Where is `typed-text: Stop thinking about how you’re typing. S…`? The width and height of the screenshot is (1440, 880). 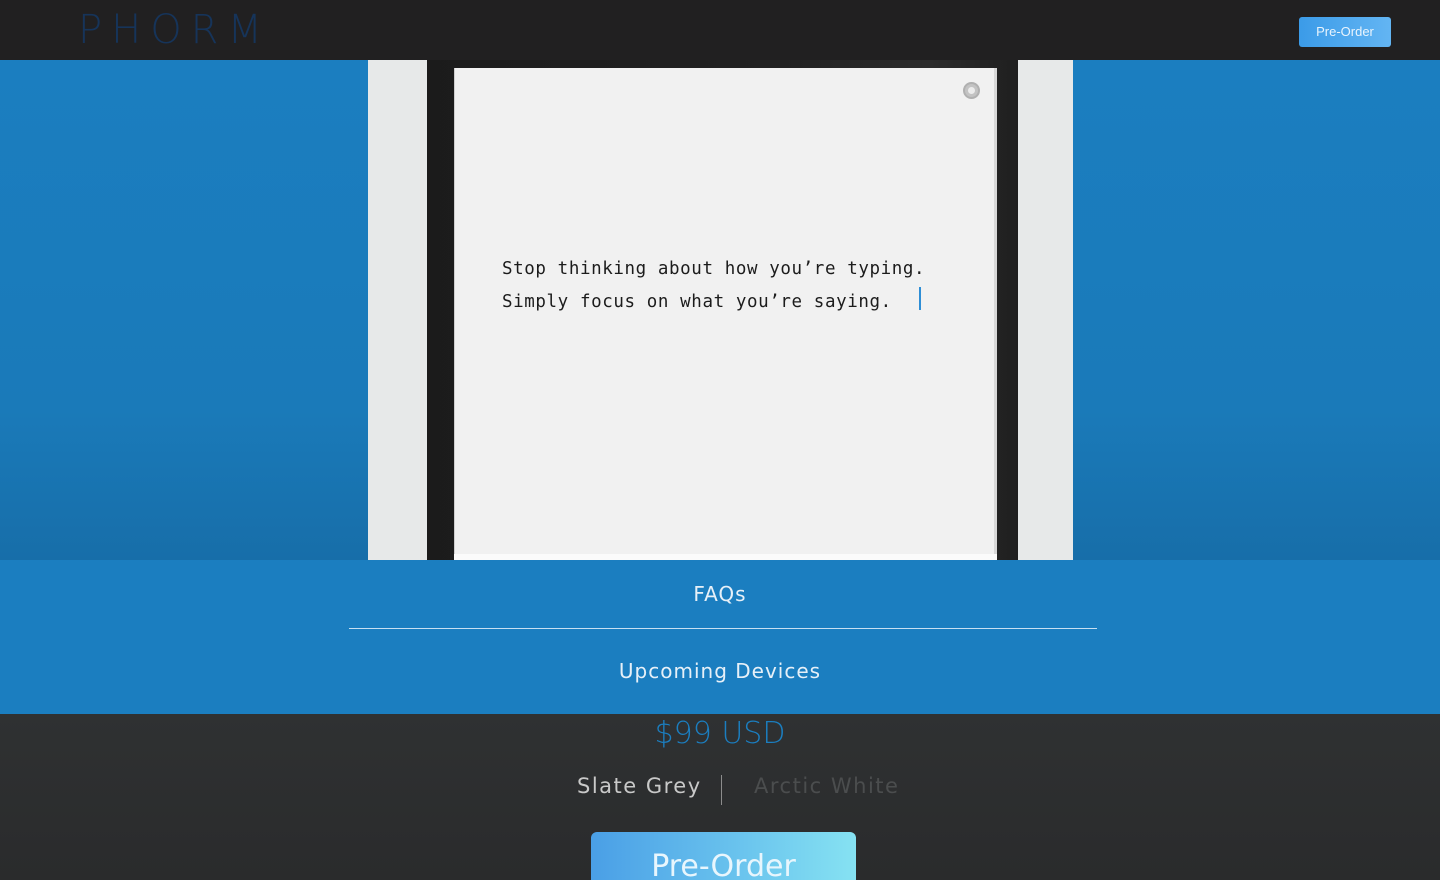
typed-text: Stop thinking about how you’re typing. S… is located at coordinates (713, 286).